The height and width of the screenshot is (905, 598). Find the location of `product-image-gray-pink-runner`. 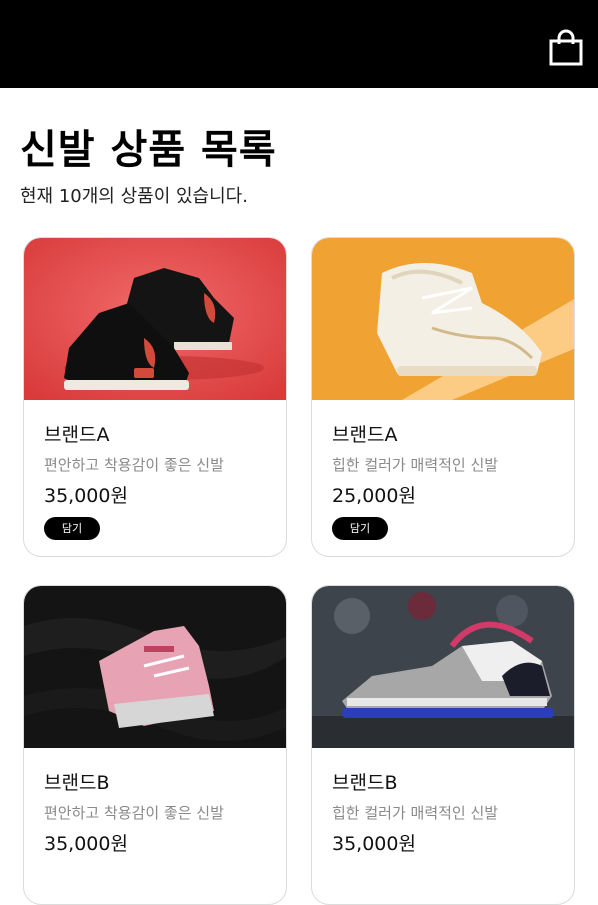

product-image-gray-pink-runner is located at coordinates (443, 667).